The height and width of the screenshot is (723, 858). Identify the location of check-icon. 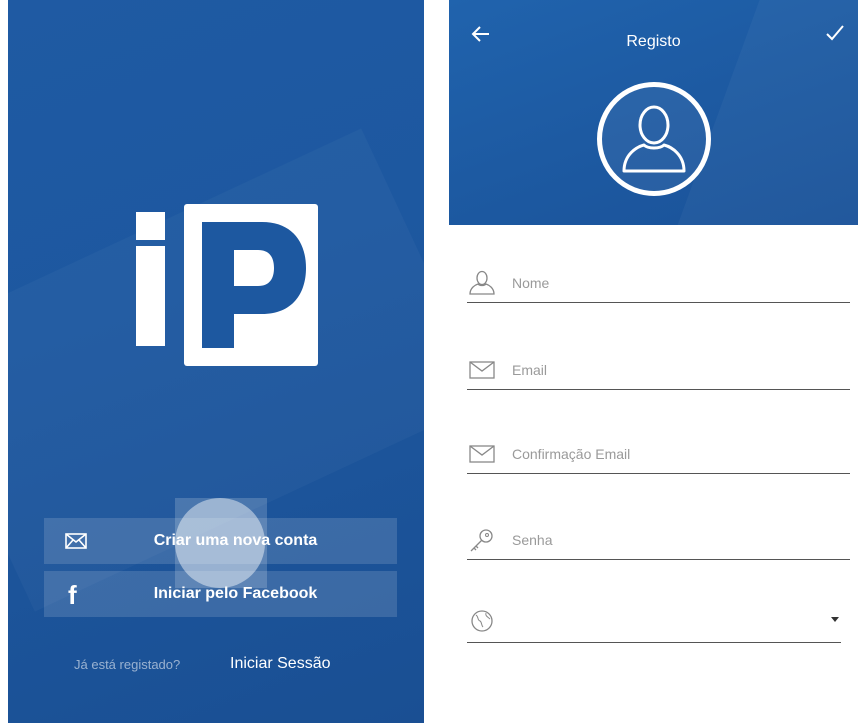
(835, 36).